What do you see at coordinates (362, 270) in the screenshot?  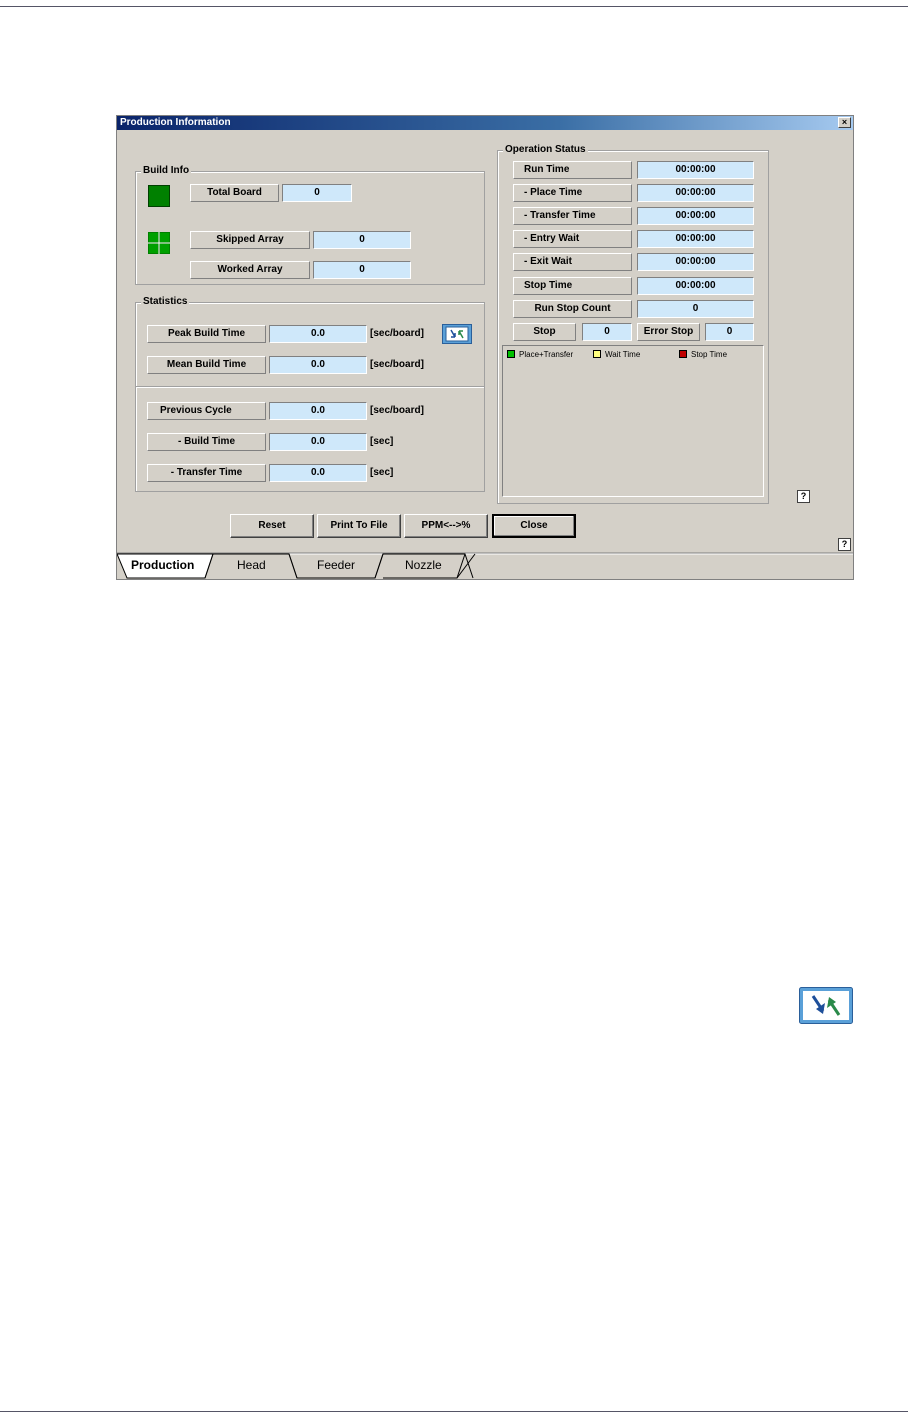 I see `worked-array-value: 0` at bounding box center [362, 270].